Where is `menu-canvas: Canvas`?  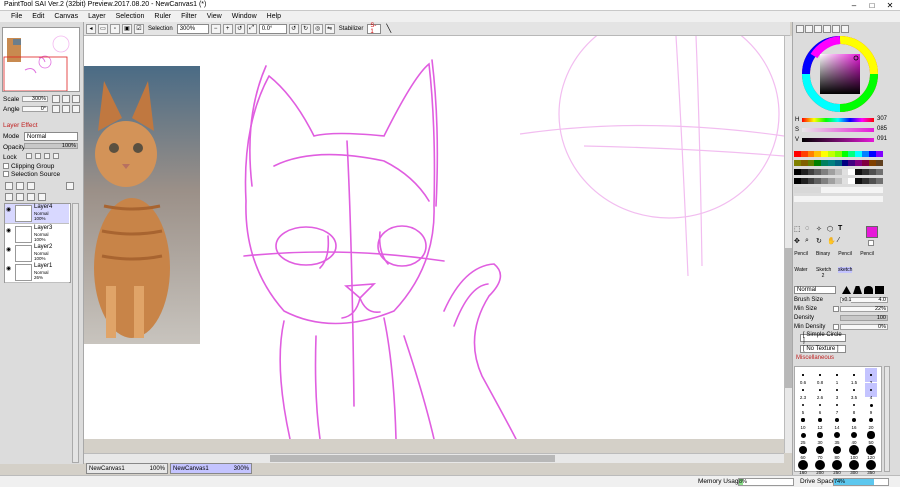
menu-canvas: Canvas is located at coordinates (66, 16).